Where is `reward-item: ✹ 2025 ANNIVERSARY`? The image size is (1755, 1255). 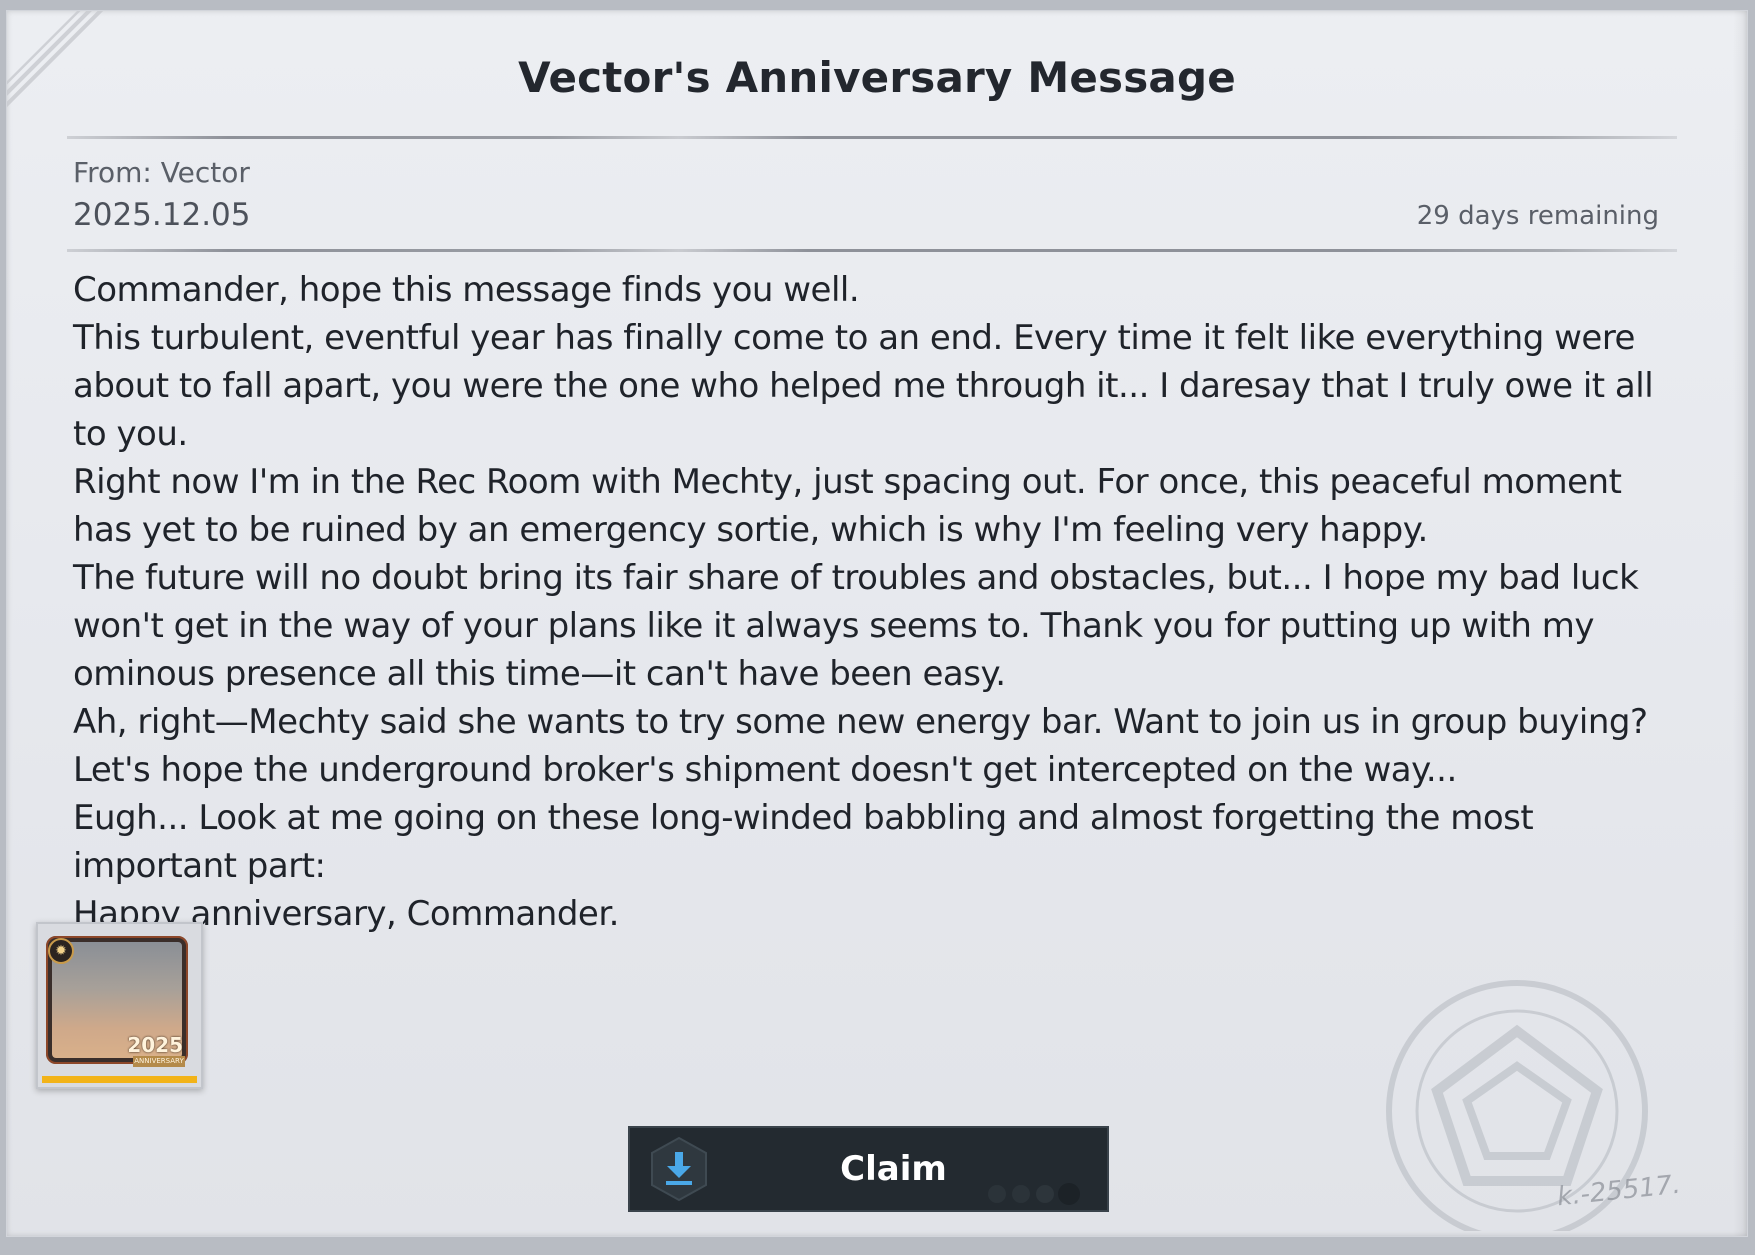
reward-item: ✹ 2025 ANNIVERSARY is located at coordinates (119, 1005).